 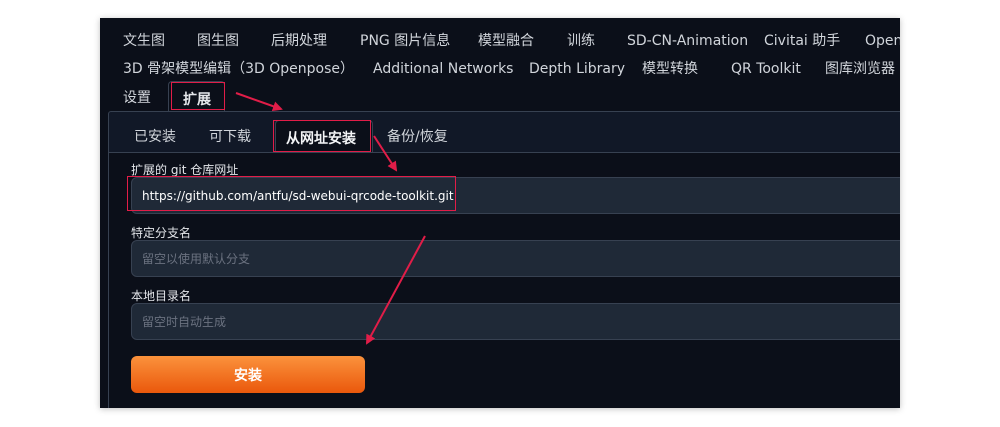 I want to click on tab-settings: 设置, so click(x=137, y=98).